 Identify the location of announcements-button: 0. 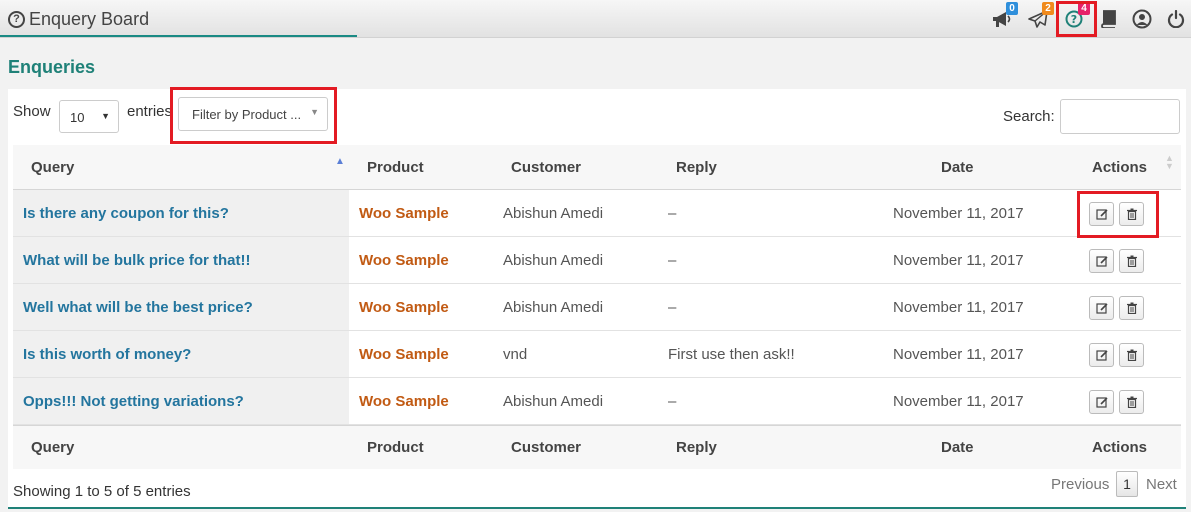
(1004, 16).